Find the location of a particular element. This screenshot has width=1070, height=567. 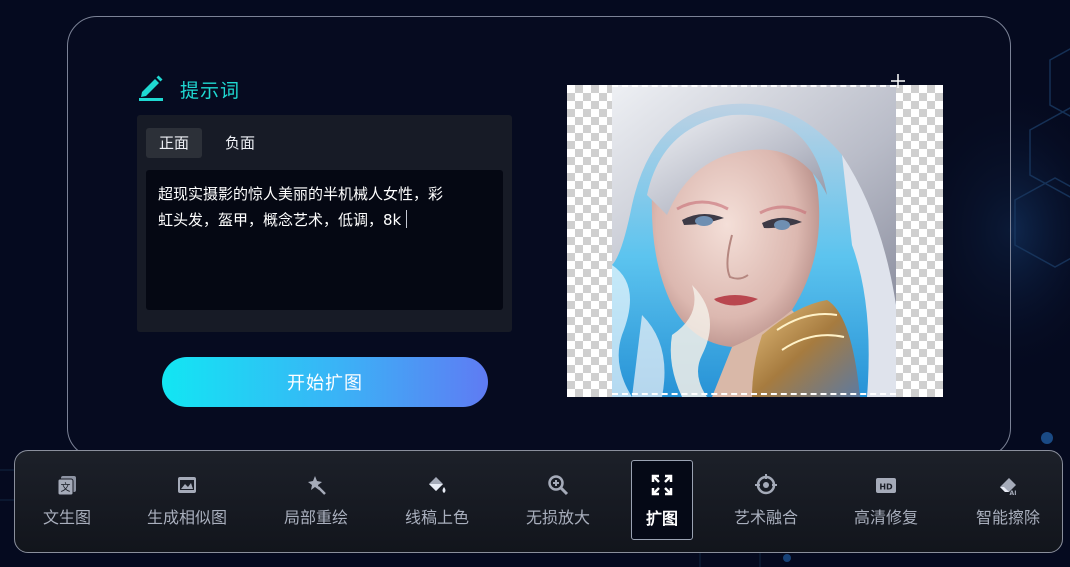

start-expand-button: 开始扩图 is located at coordinates (325, 382).